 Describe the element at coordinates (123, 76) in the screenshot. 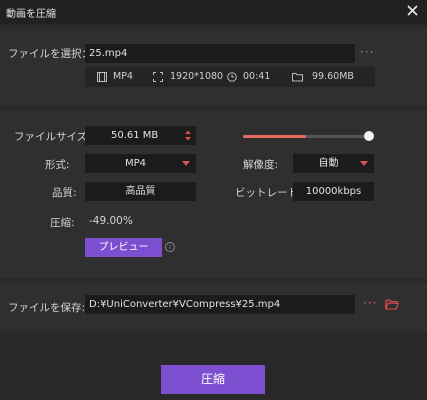

I see `info-format: MP4` at that location.